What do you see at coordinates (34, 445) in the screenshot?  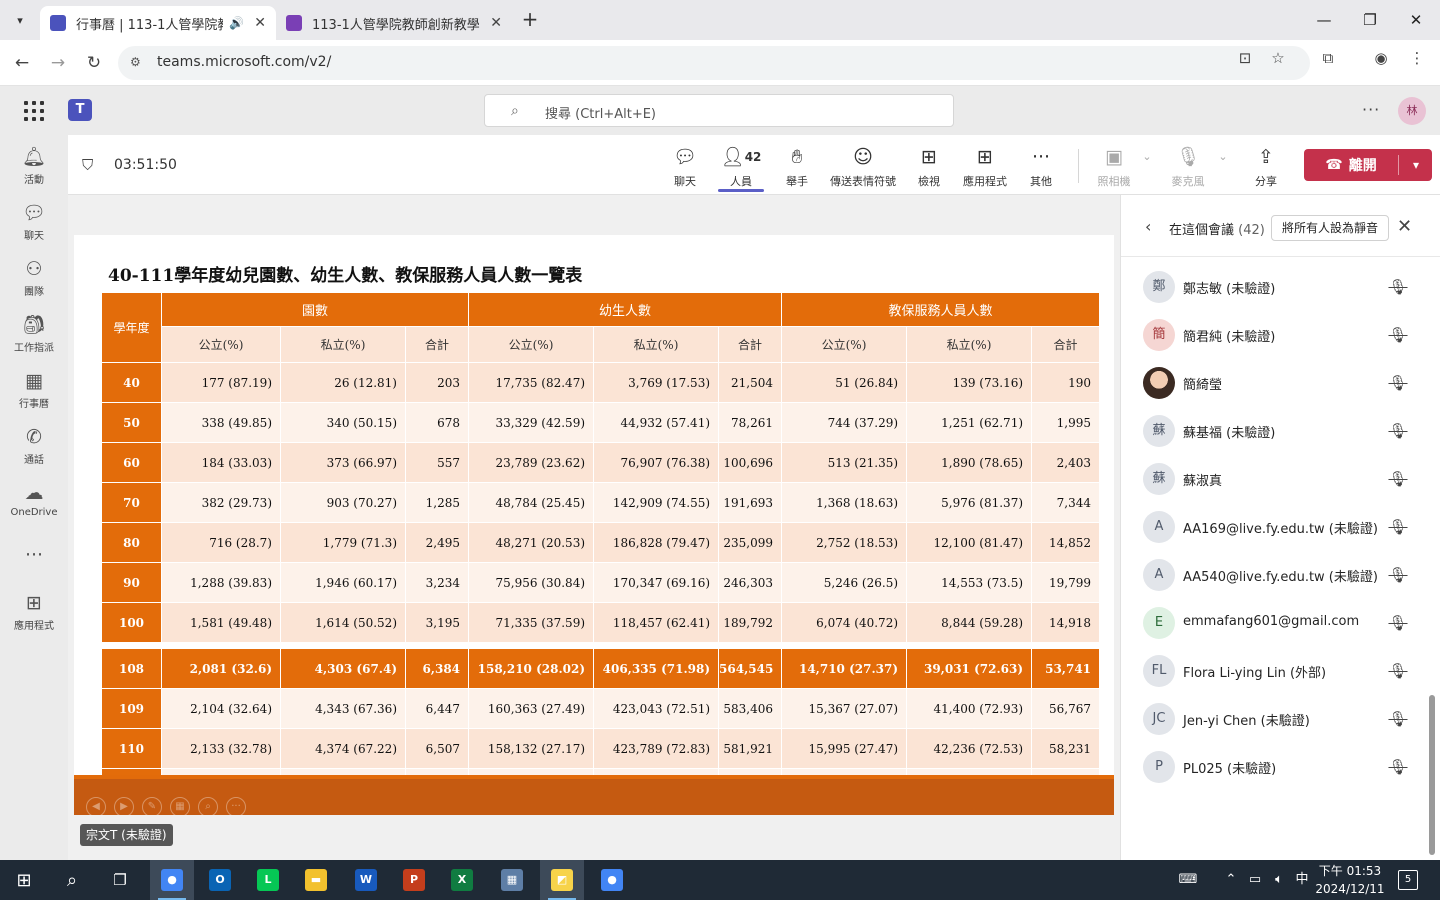 I see `rail-item-calls: ✆ 通話` at bounding box center [34, 445].